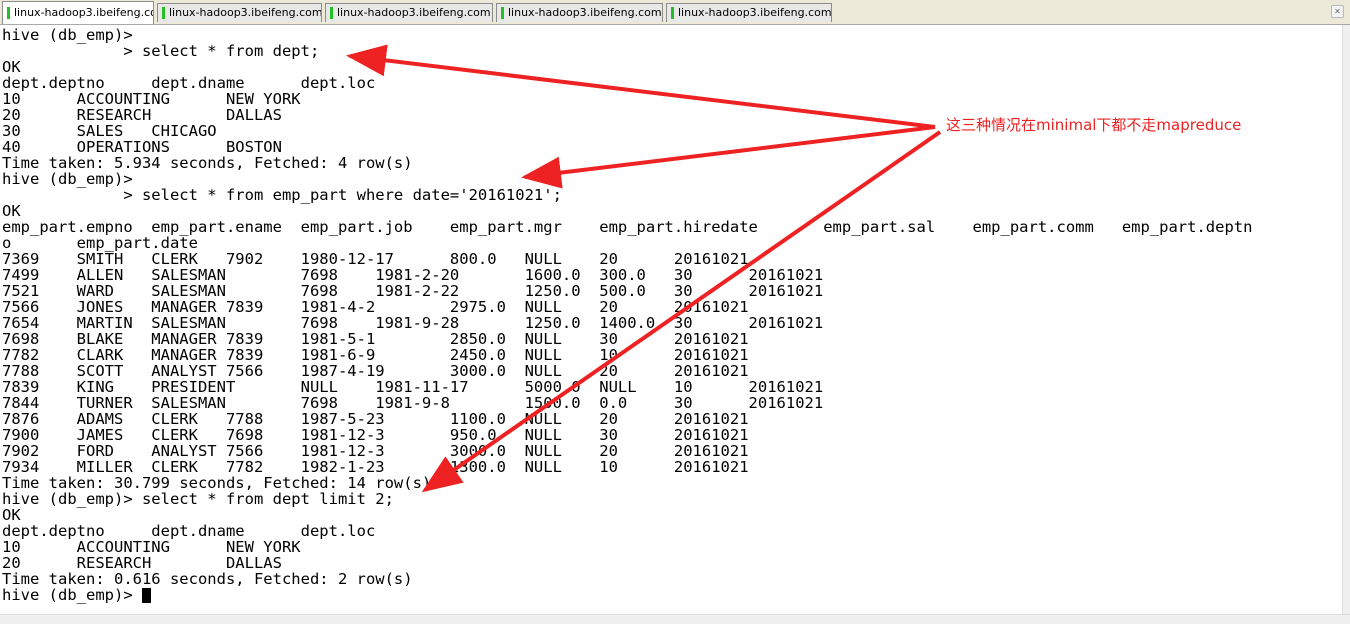 This screenshot has width=1350, height=624. I want to click on annotation-label: 这三种情况在minimal下都不走mapreduce, so click(1094, 125).